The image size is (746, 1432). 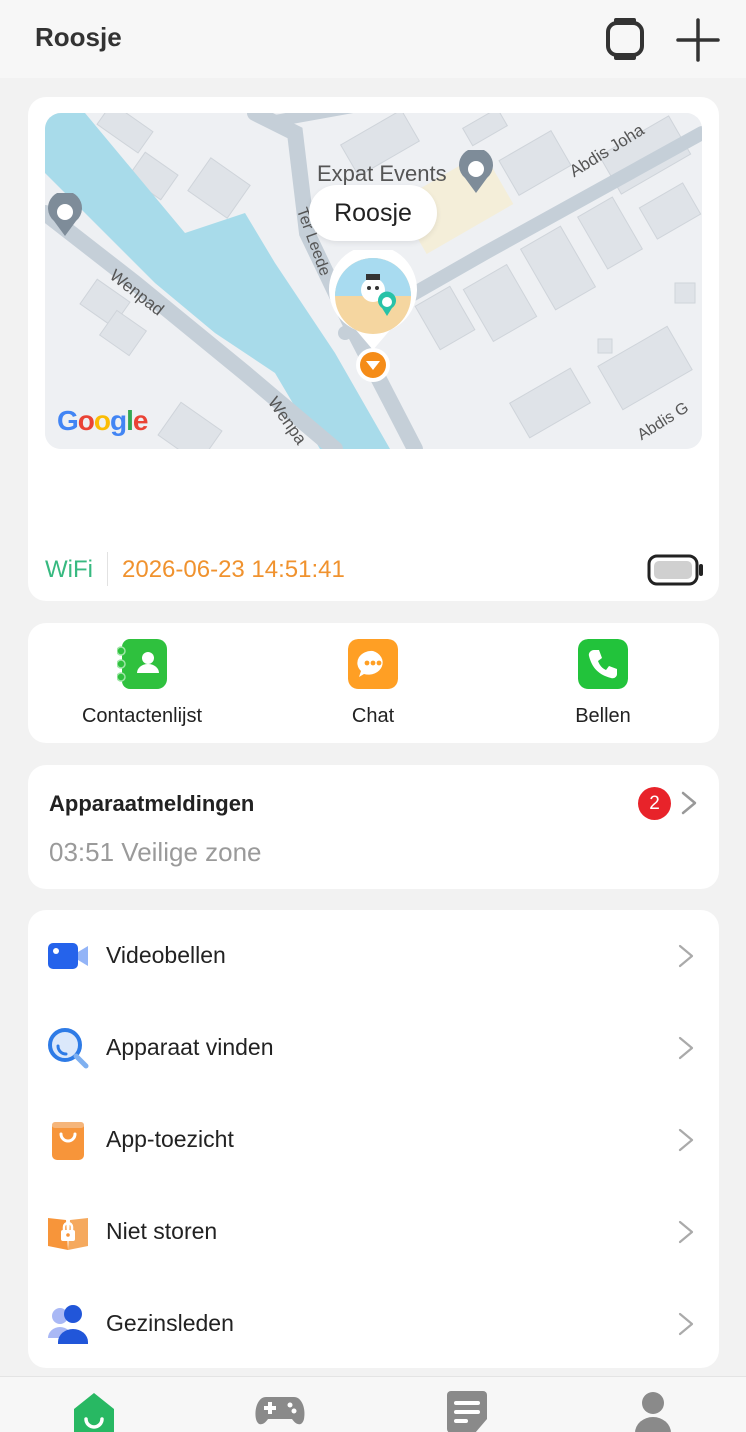 I want to click on chat-label: Chat, so click(x=373, y=716).